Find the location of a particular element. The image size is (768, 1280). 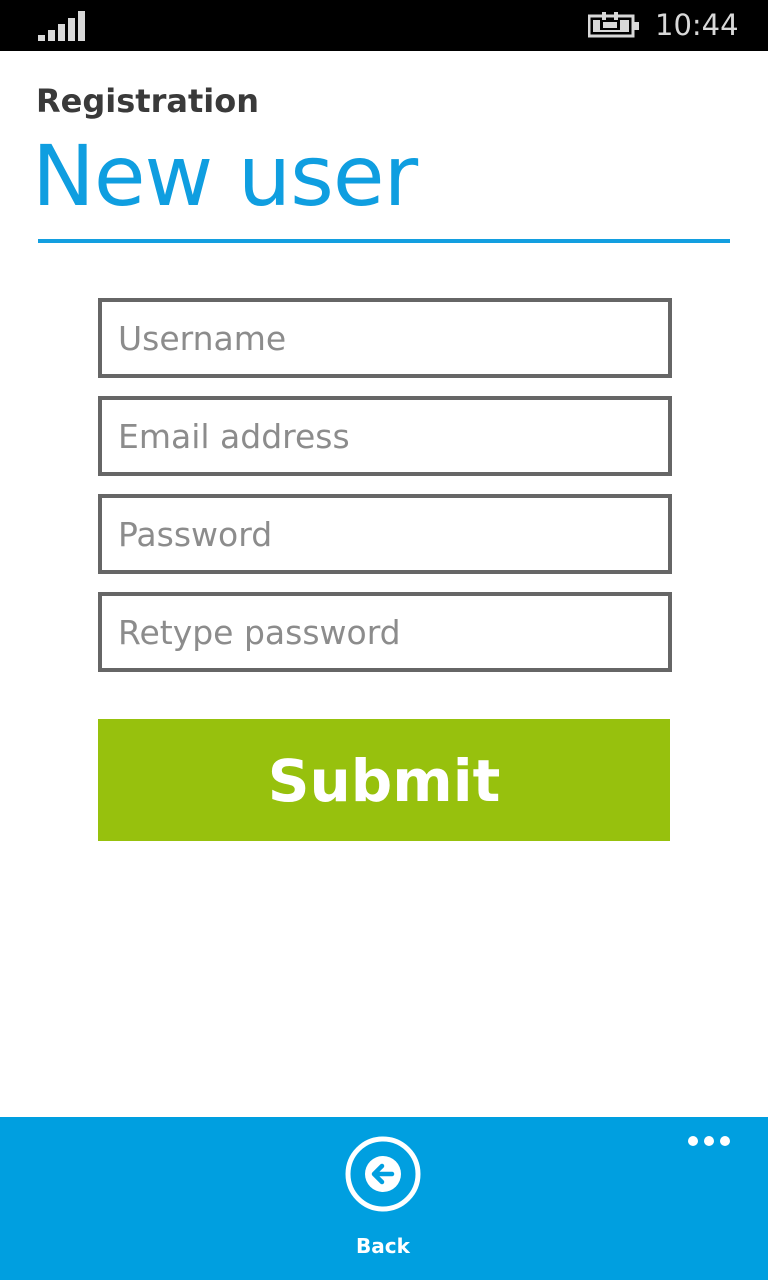

password-input is located at coordinates (385, 534).